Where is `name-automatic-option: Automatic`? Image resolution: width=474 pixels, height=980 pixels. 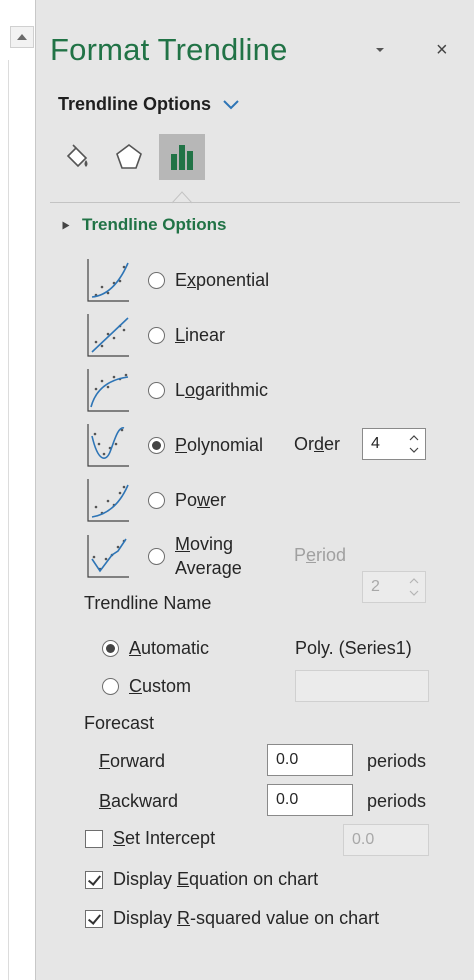 name-automatic-option: Automatic is located at coordinates (155, 648).